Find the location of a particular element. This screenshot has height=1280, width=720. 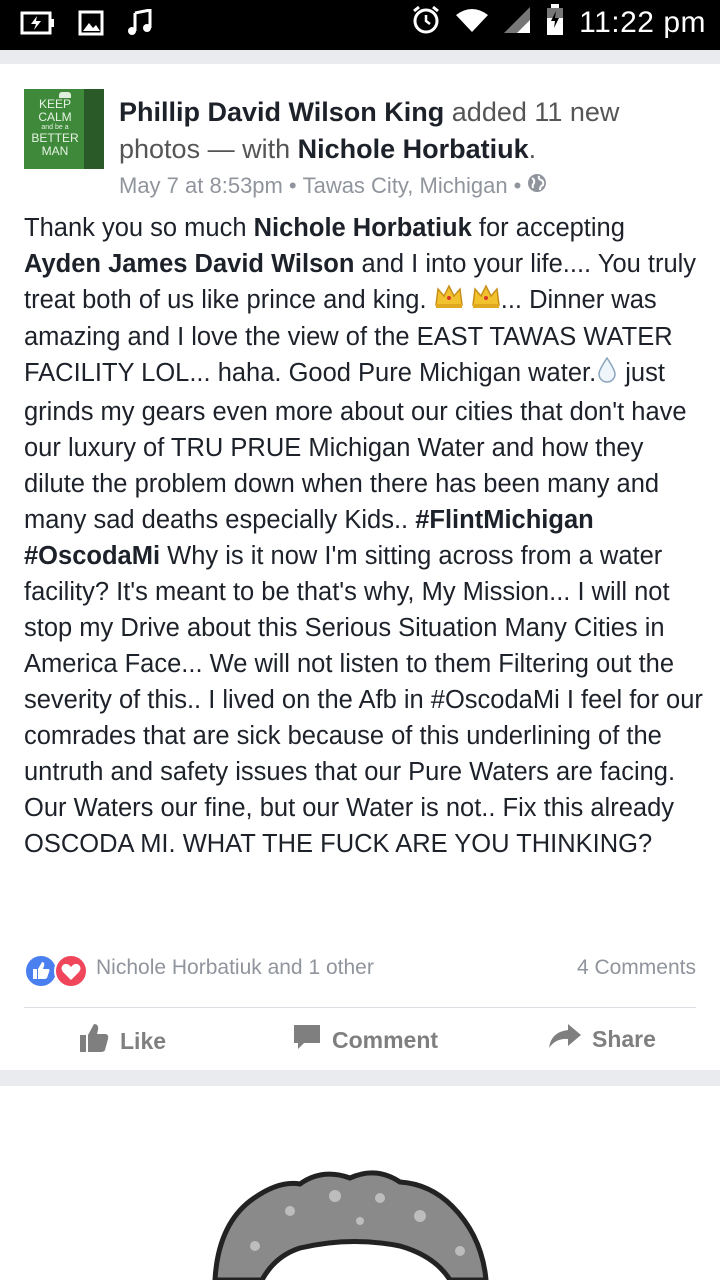

status-bar: 11:22 pm is located at coordinates (360, 25).